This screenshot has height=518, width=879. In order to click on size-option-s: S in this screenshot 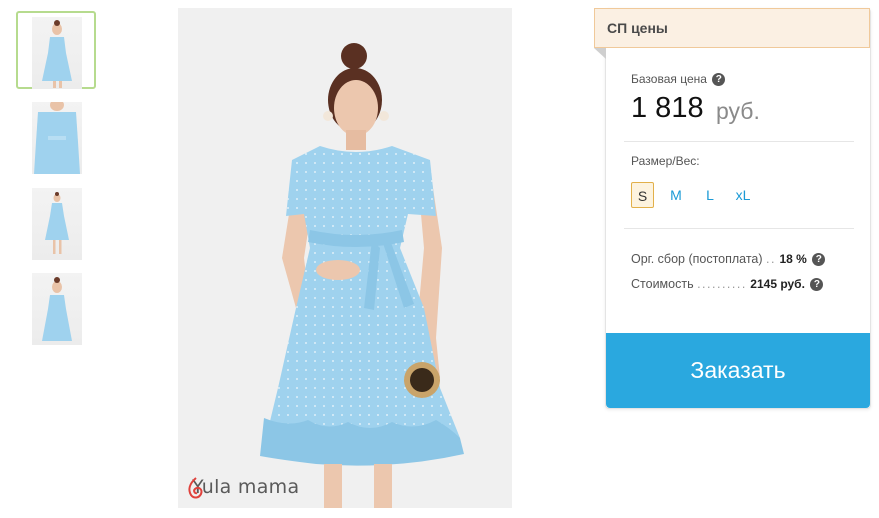, I will do `click(642, 195)`.